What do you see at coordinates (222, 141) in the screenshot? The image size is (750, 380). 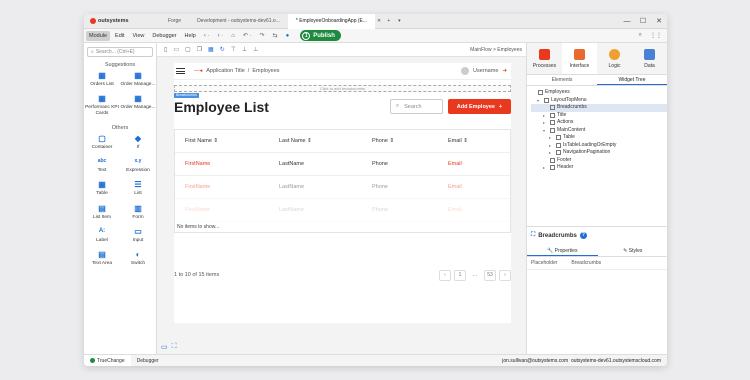 I see `column-header-first-name: First Name ⇕` at bounding box center [222, 141].